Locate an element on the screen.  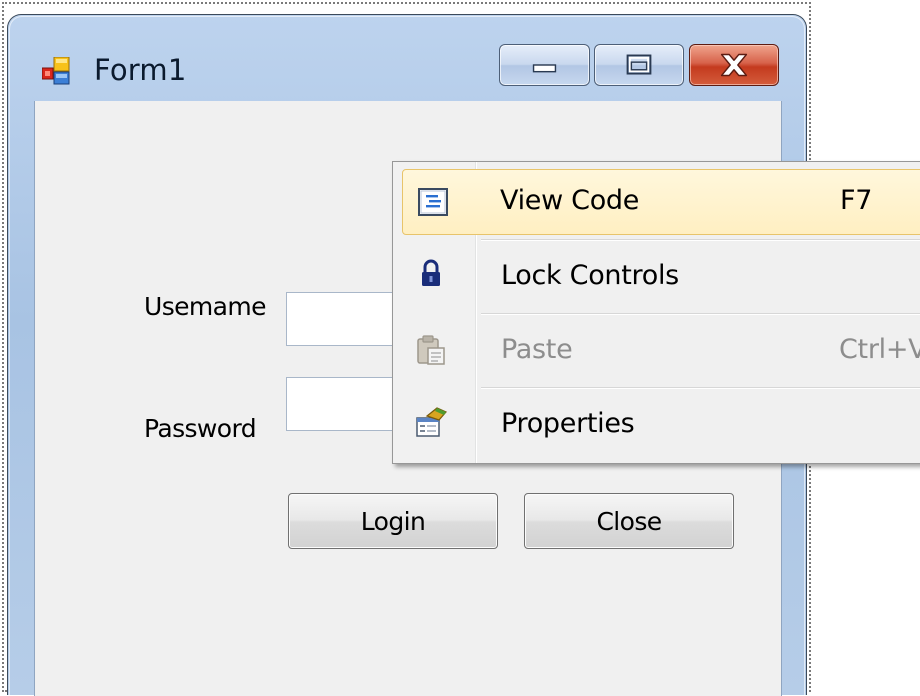
lock-icon is located at coordinates (431, 272).